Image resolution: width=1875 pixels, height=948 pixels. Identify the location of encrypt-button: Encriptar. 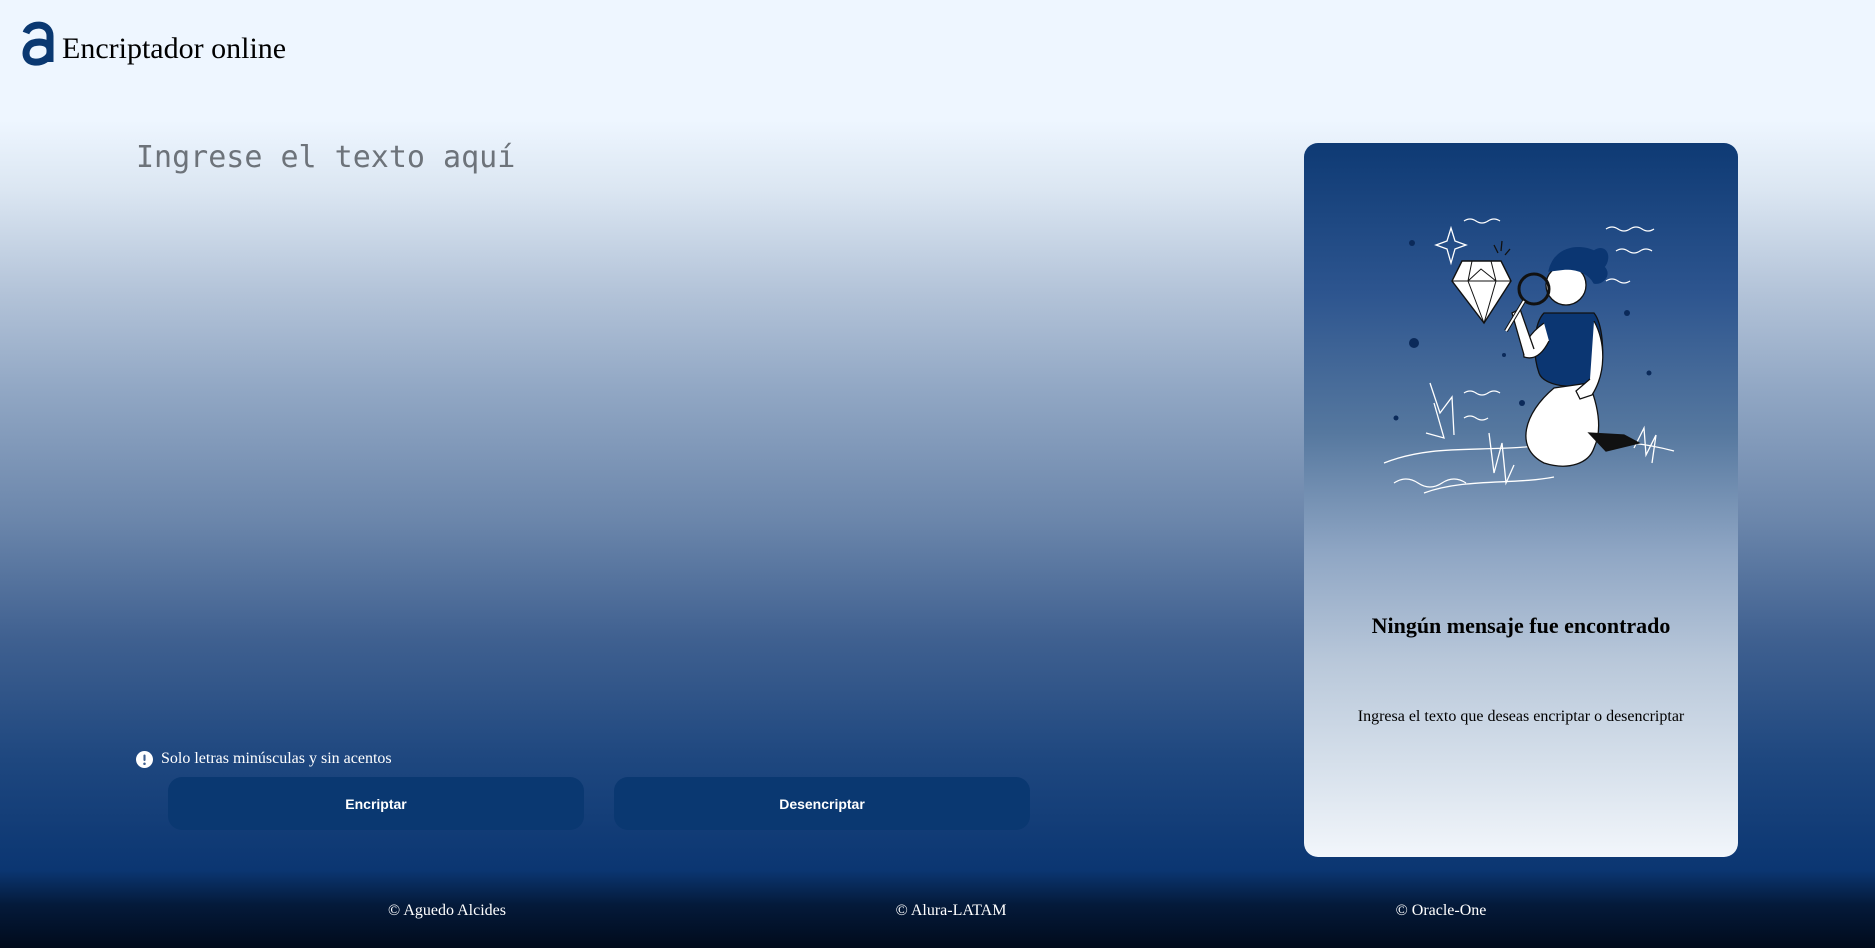
(376, 803).